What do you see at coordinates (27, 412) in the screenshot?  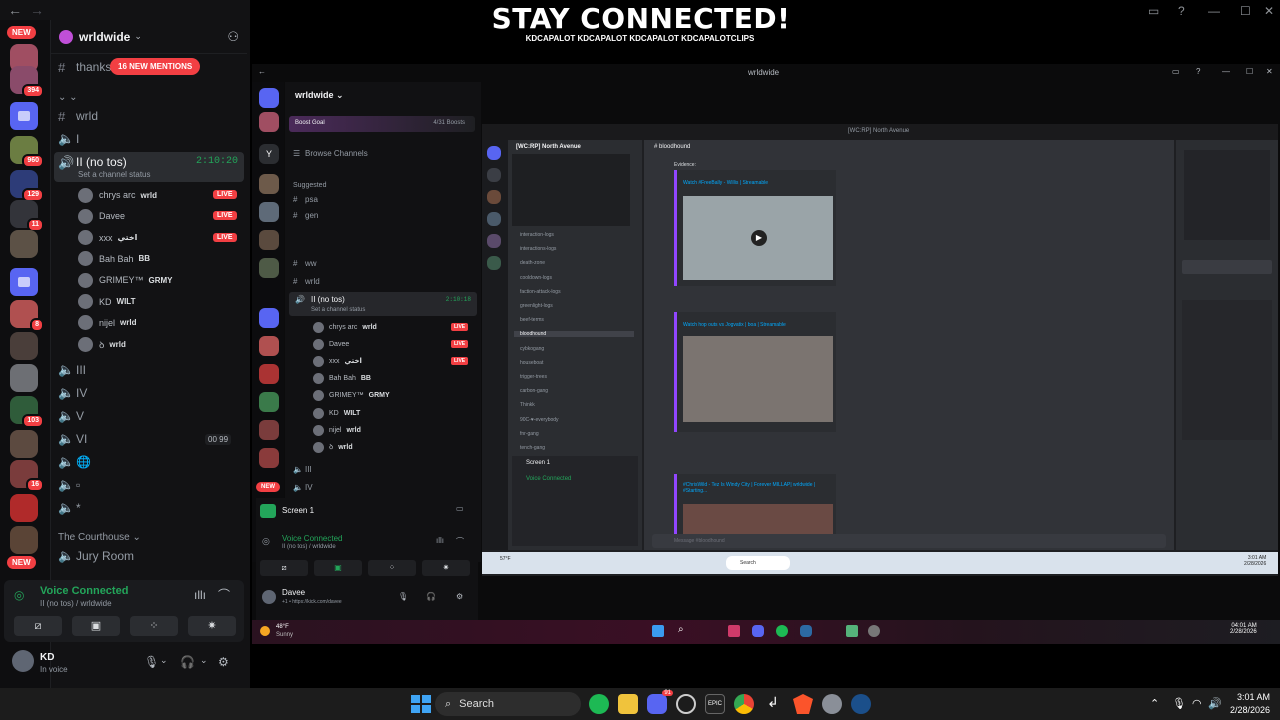 I see `server-icon: 103` at bounding box center [27, 412].